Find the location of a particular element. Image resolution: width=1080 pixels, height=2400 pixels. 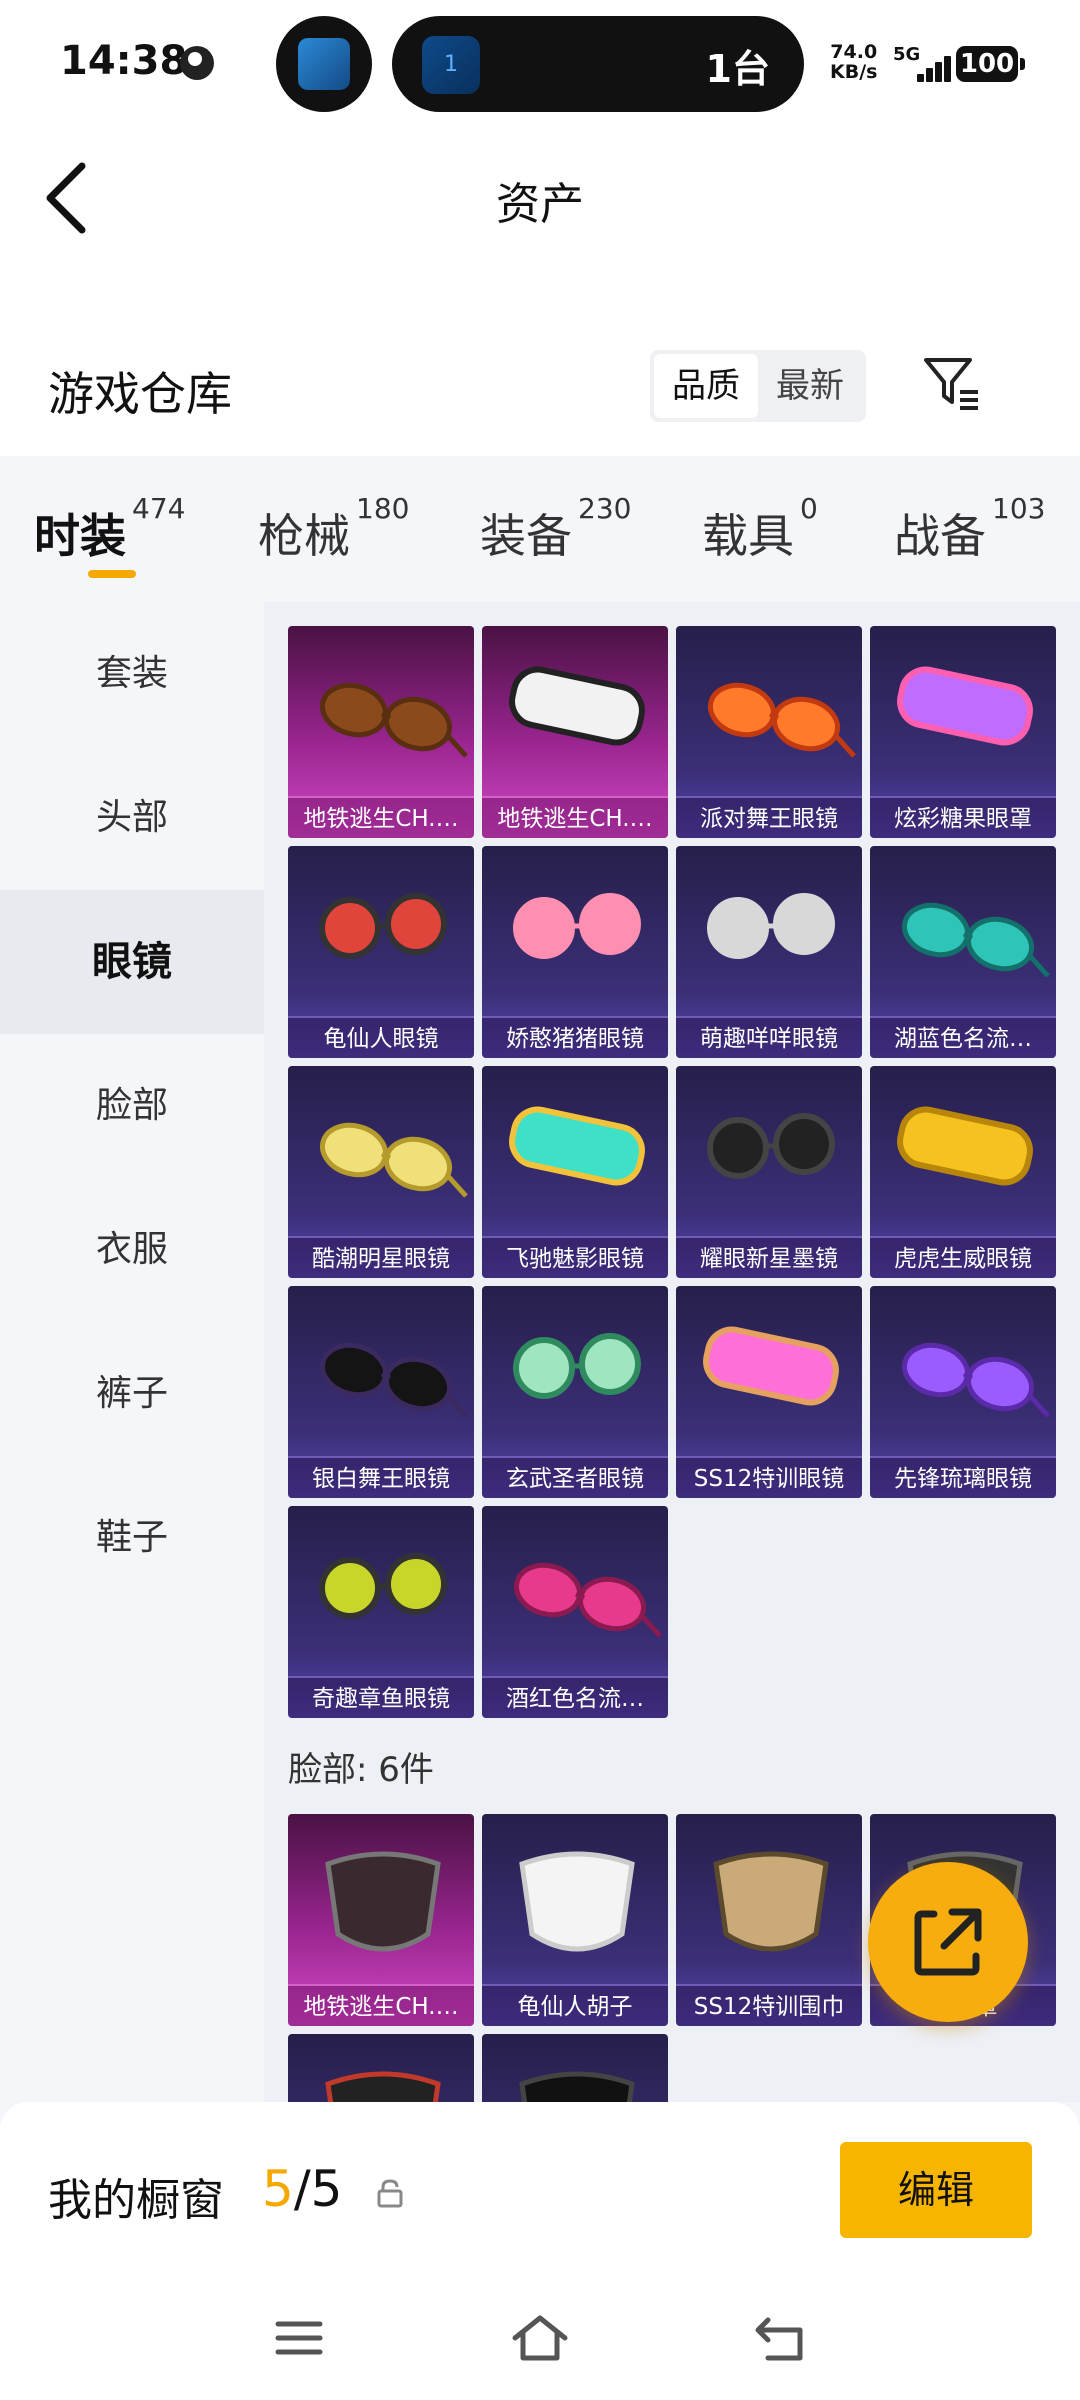

filter-button is located at coordinates (952, 384).